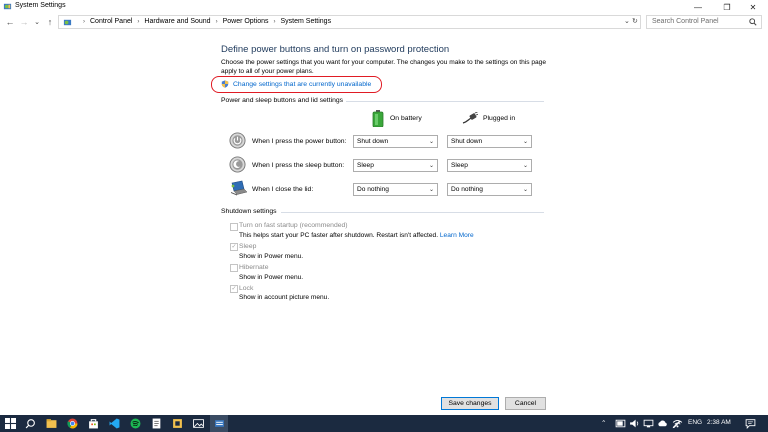 The width and height of the screenshot is (768, 432). Describe the element at coordinates (114, 423) in the screenshot. I see `vscode-icon` at that location.